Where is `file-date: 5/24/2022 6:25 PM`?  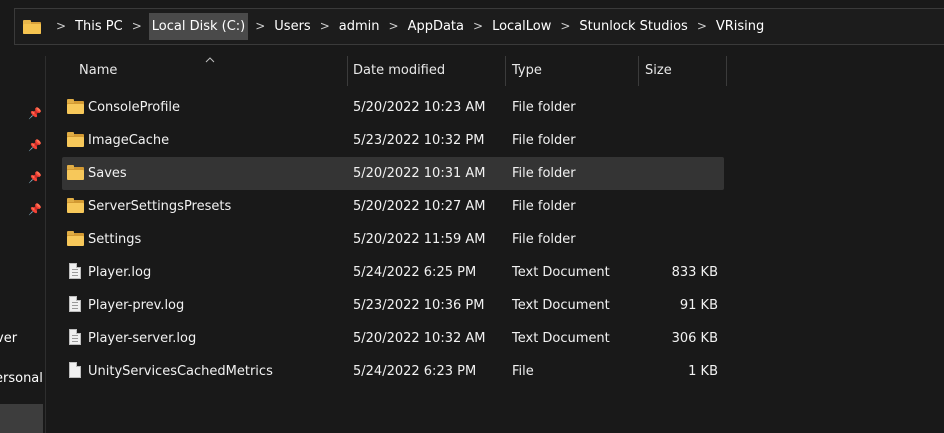 file-date: 5/24/2022 6:25 PM is located at coordinates (415, 272).